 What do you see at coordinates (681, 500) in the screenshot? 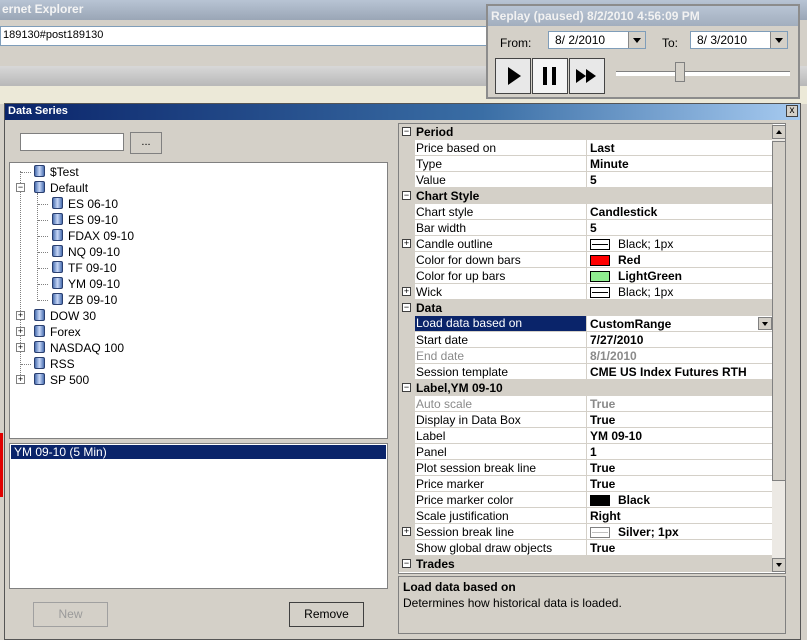
I see `prop-value: Black` at bounding box center [681, 500].